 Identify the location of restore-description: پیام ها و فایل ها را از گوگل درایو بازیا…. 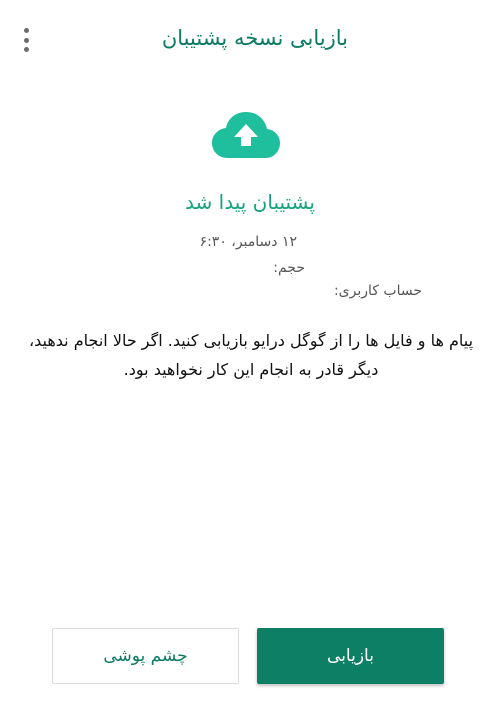
(251, 355).